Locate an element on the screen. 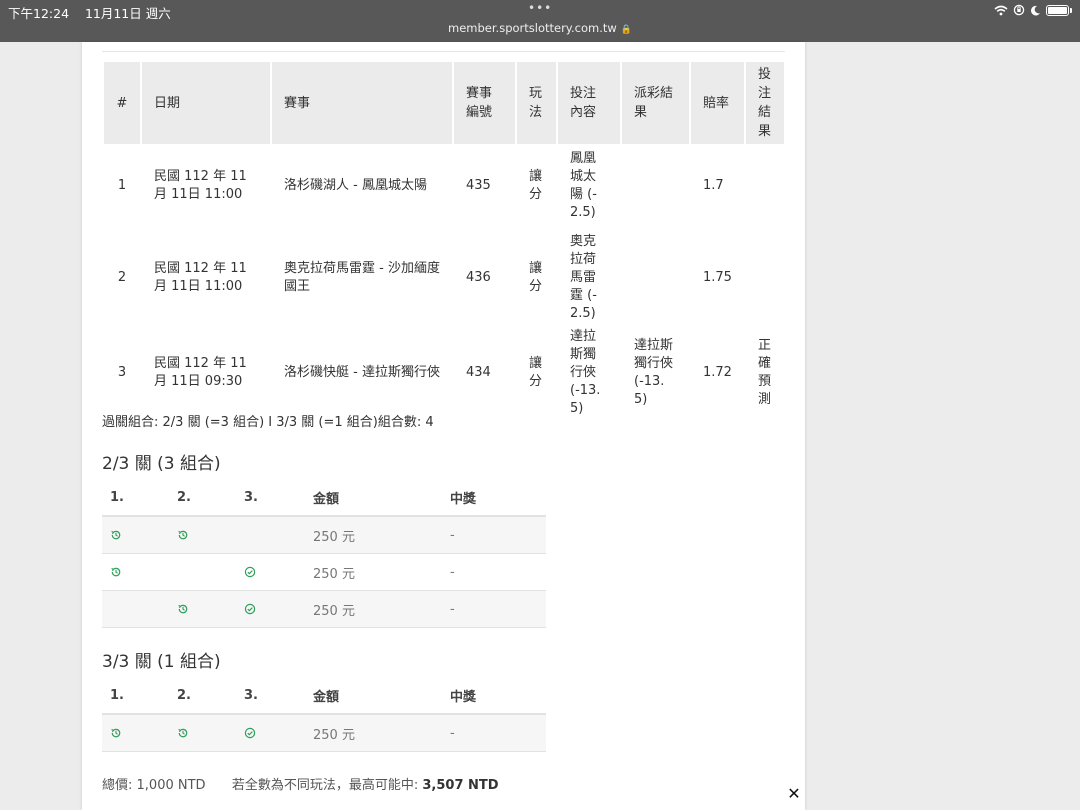 This screenshot has width=1080, height=810. row-number: 1 is located at coordinates (122, 185).